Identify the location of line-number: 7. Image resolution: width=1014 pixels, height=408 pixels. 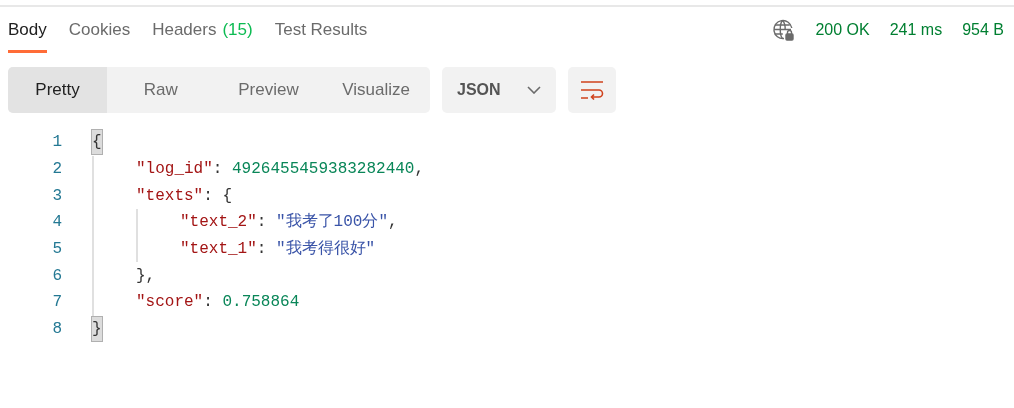
(56, 303).